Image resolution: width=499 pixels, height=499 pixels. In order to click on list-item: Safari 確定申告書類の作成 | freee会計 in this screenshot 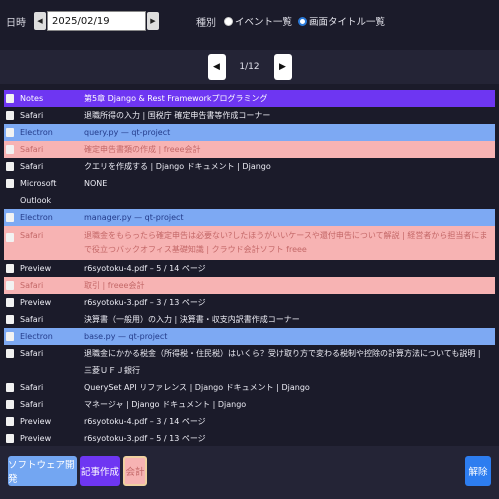, I will do `click(249, 149)`.